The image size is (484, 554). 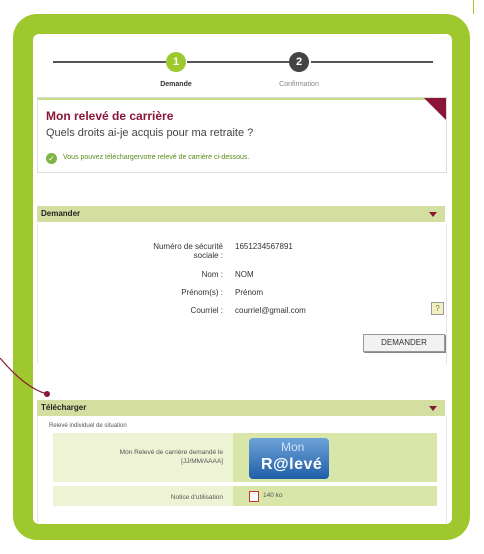 I want to click on step-1-circle: 1, so click(x=176, y=62).